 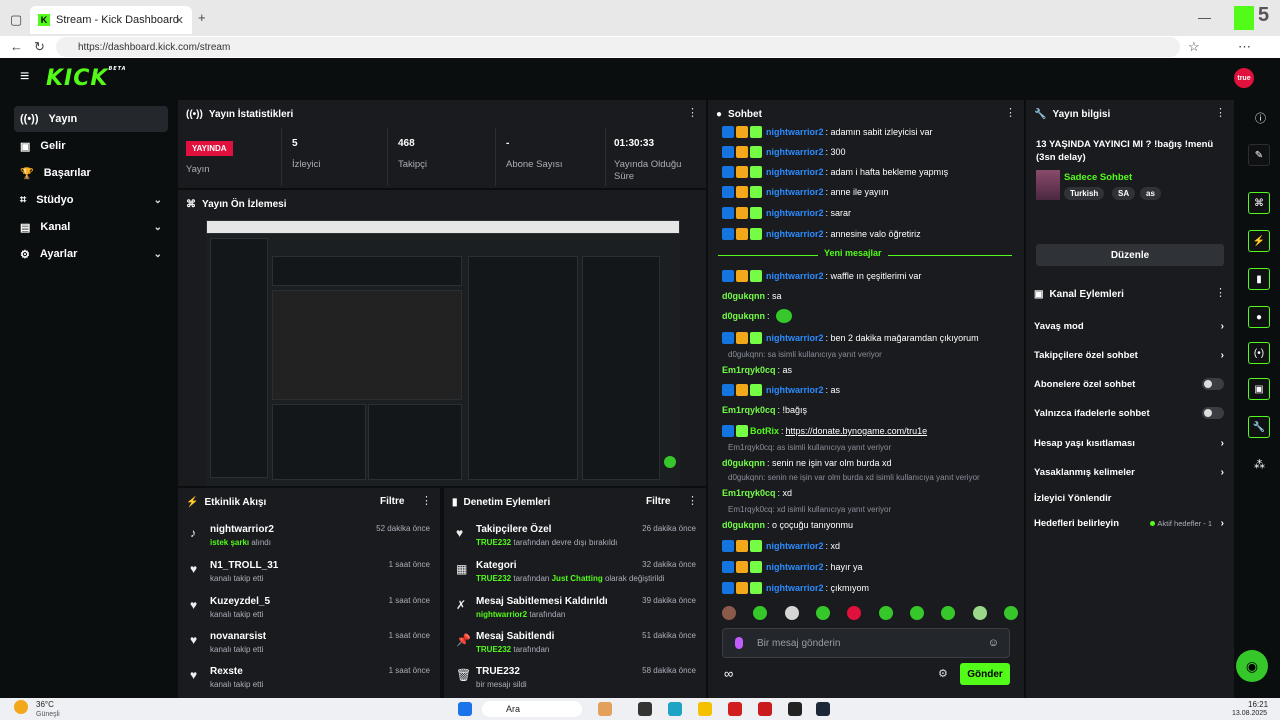 I want to click on address-bar: https://dashboard.kick.com/stream, so click(x=618, y=47).